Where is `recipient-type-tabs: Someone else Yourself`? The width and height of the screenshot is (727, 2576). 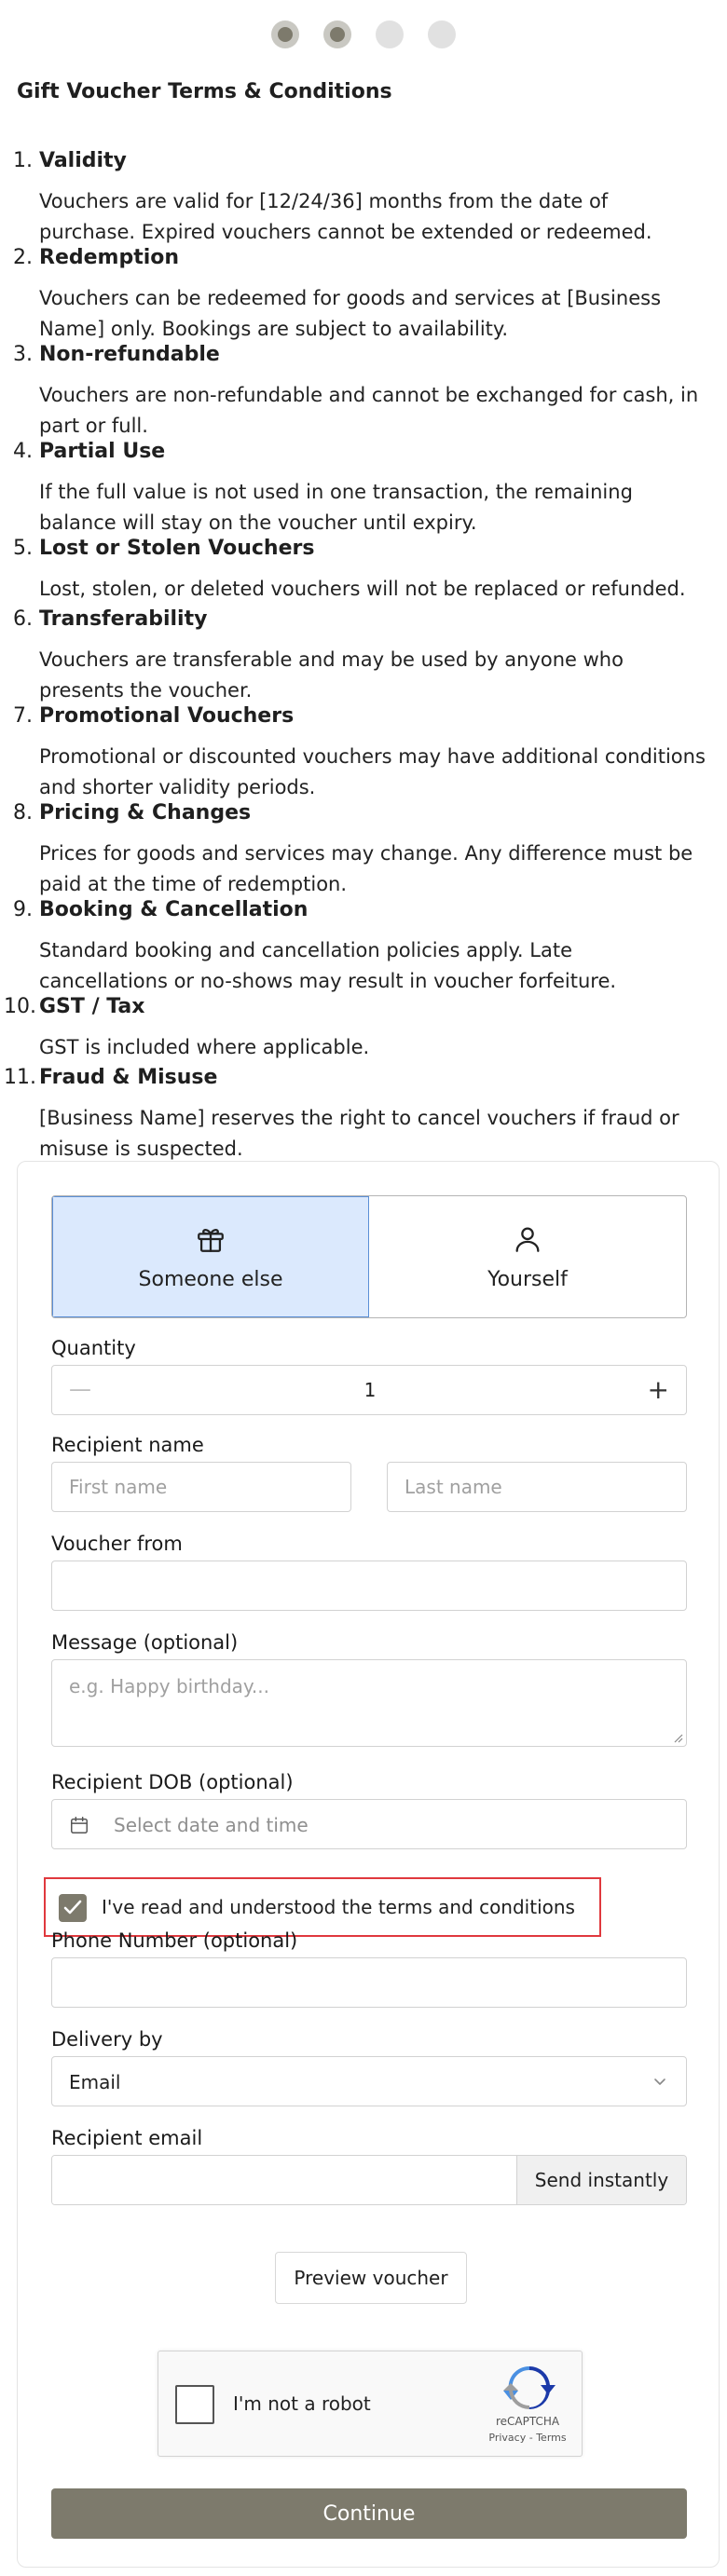
recipient-type-tabs: Someone else Yourself is located at coordinates (369, 1256).